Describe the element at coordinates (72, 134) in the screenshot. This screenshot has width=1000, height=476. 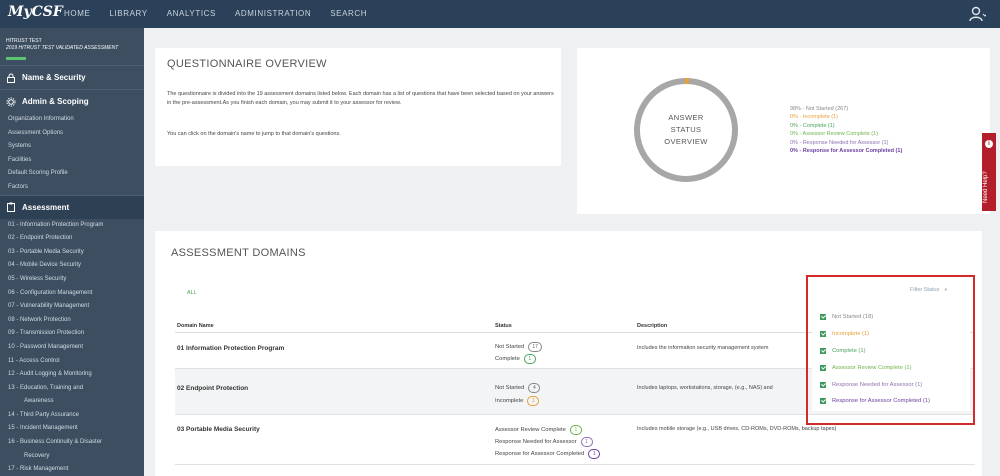
I see `sidebar-item: Assessment Options` at that location.